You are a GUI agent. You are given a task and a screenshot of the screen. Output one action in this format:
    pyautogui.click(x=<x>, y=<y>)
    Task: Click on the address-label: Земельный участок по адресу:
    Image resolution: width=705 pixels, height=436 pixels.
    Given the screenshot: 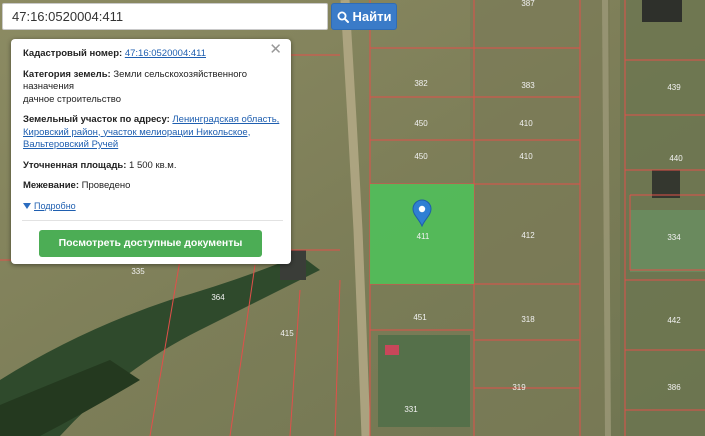 What is the action you would take?
    pyautogui.click(x=96, y=119)
    